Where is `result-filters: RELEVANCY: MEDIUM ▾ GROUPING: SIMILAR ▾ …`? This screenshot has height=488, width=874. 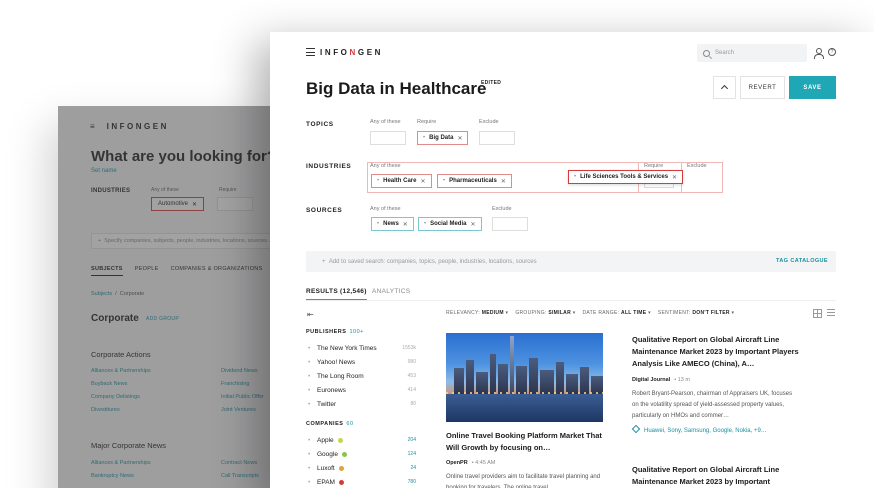 result-filters: RELEVANCY: MEDIUM ▾ GROUPING: SIMILAR ▾ … is located at coordinates (590, 313).